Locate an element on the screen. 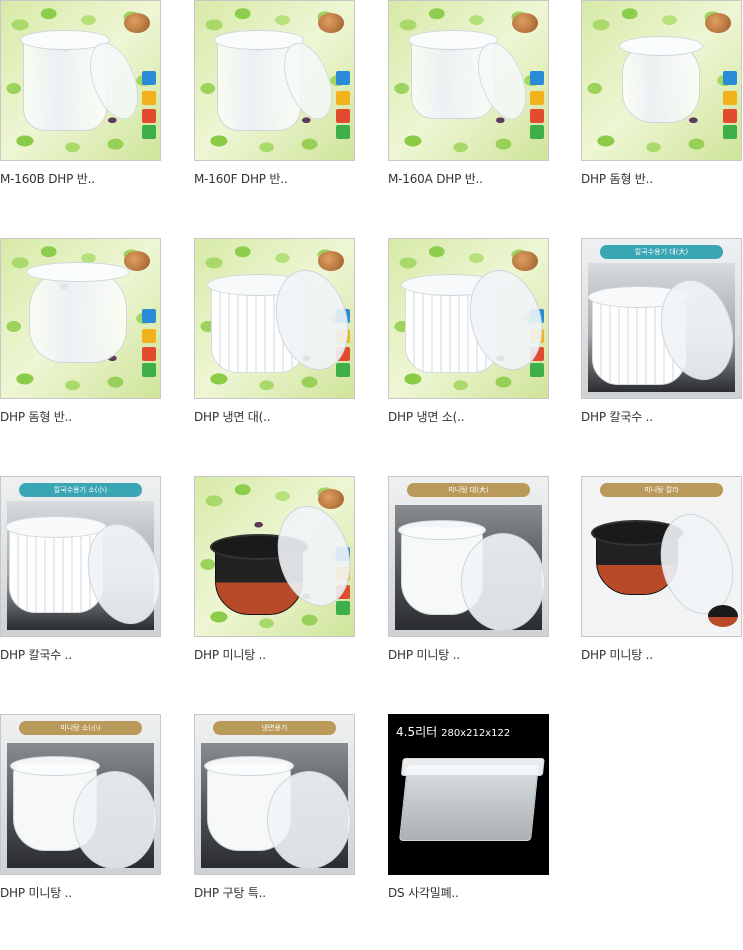  product-card: DHP 냉면 소(.. is located at coordinates (469, 331).